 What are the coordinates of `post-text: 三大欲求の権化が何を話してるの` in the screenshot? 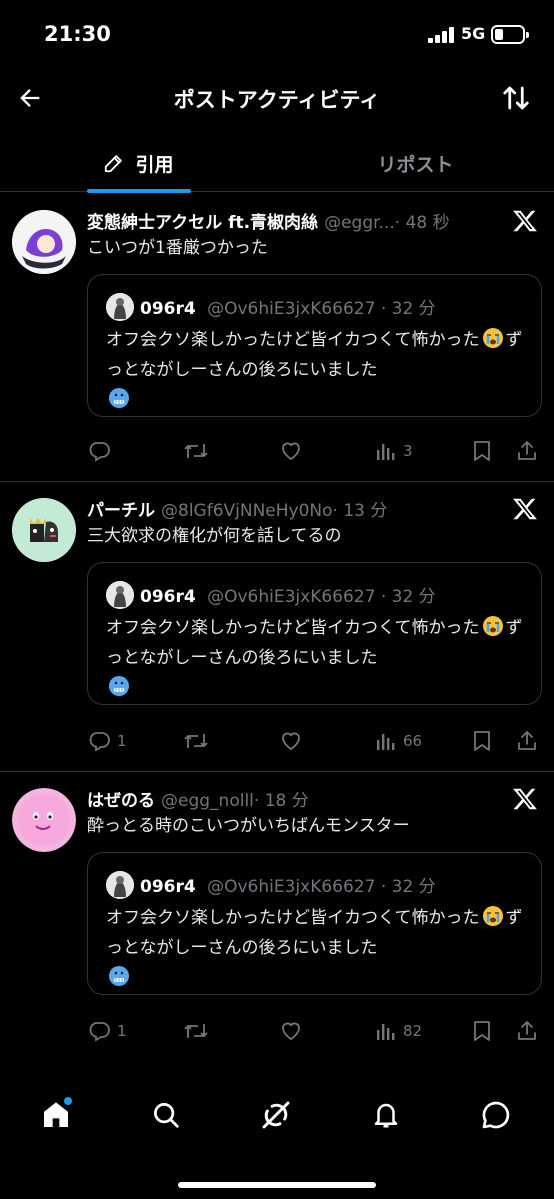 It's located at (214, 536).